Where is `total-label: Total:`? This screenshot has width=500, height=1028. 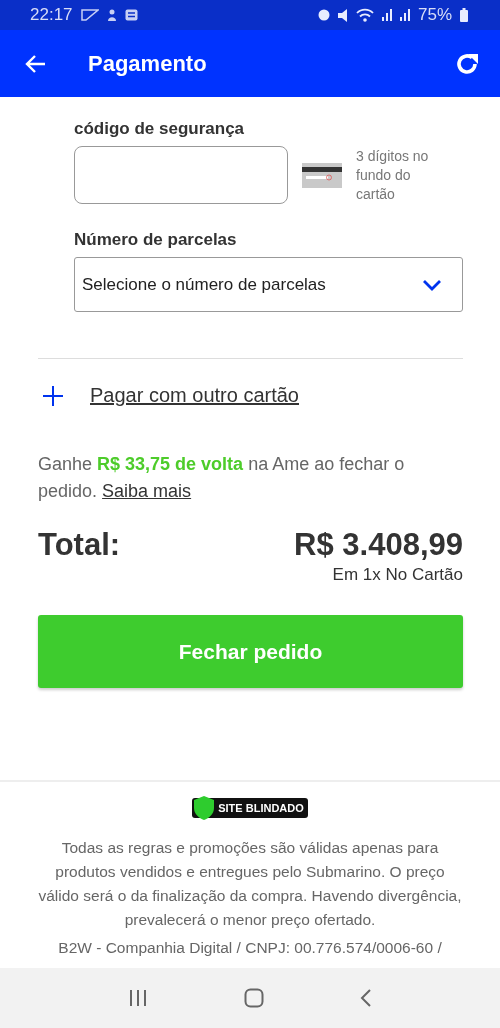
total-label: Total: is located at coordinates (79, 545).